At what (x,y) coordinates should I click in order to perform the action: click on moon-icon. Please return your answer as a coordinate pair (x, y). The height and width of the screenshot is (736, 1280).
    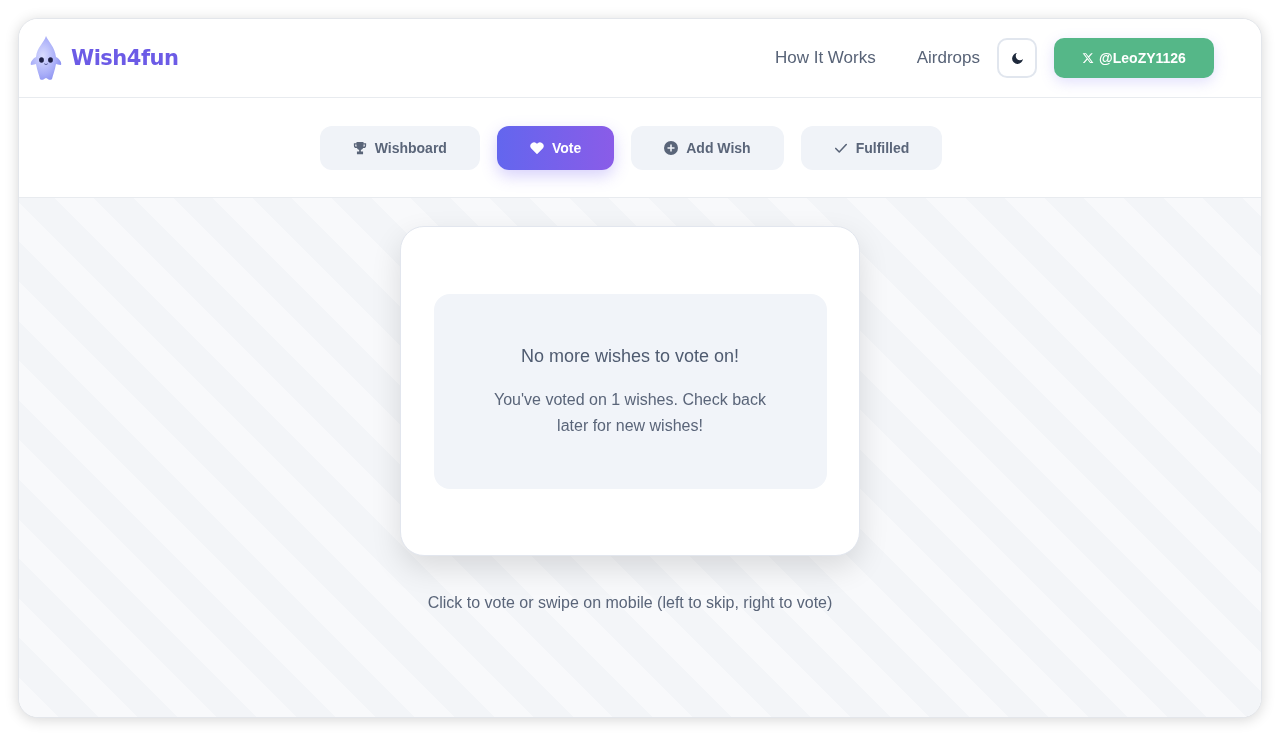
    Looking at the image, I should click on (1017, 58).